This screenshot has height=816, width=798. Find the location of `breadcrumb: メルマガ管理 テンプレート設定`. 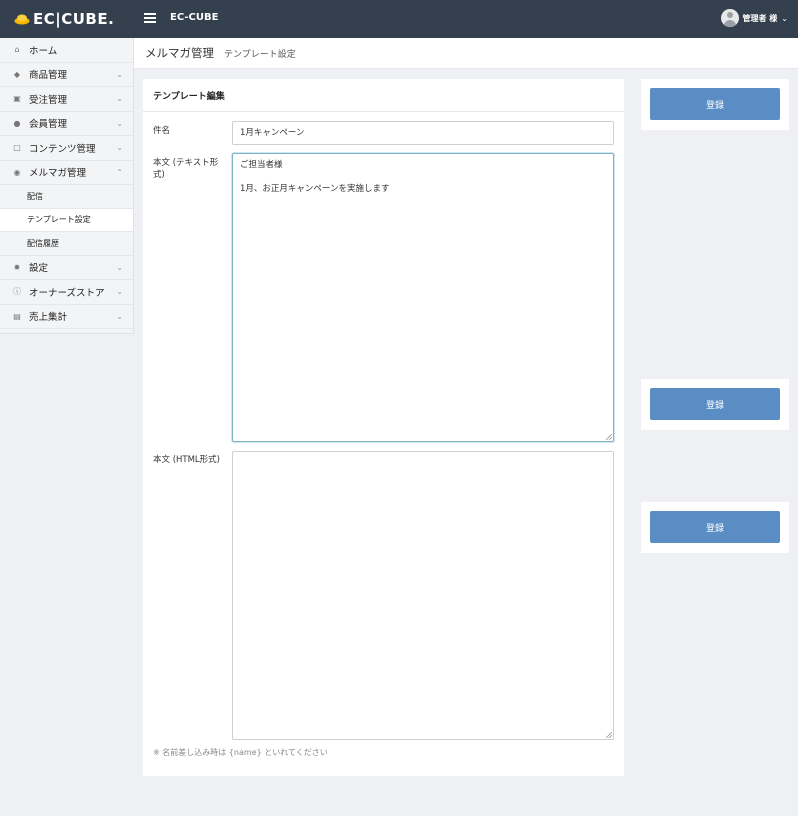

breadcrumb: メルマガ管理 テンプレート設定 is located at coordinates (466, 53).